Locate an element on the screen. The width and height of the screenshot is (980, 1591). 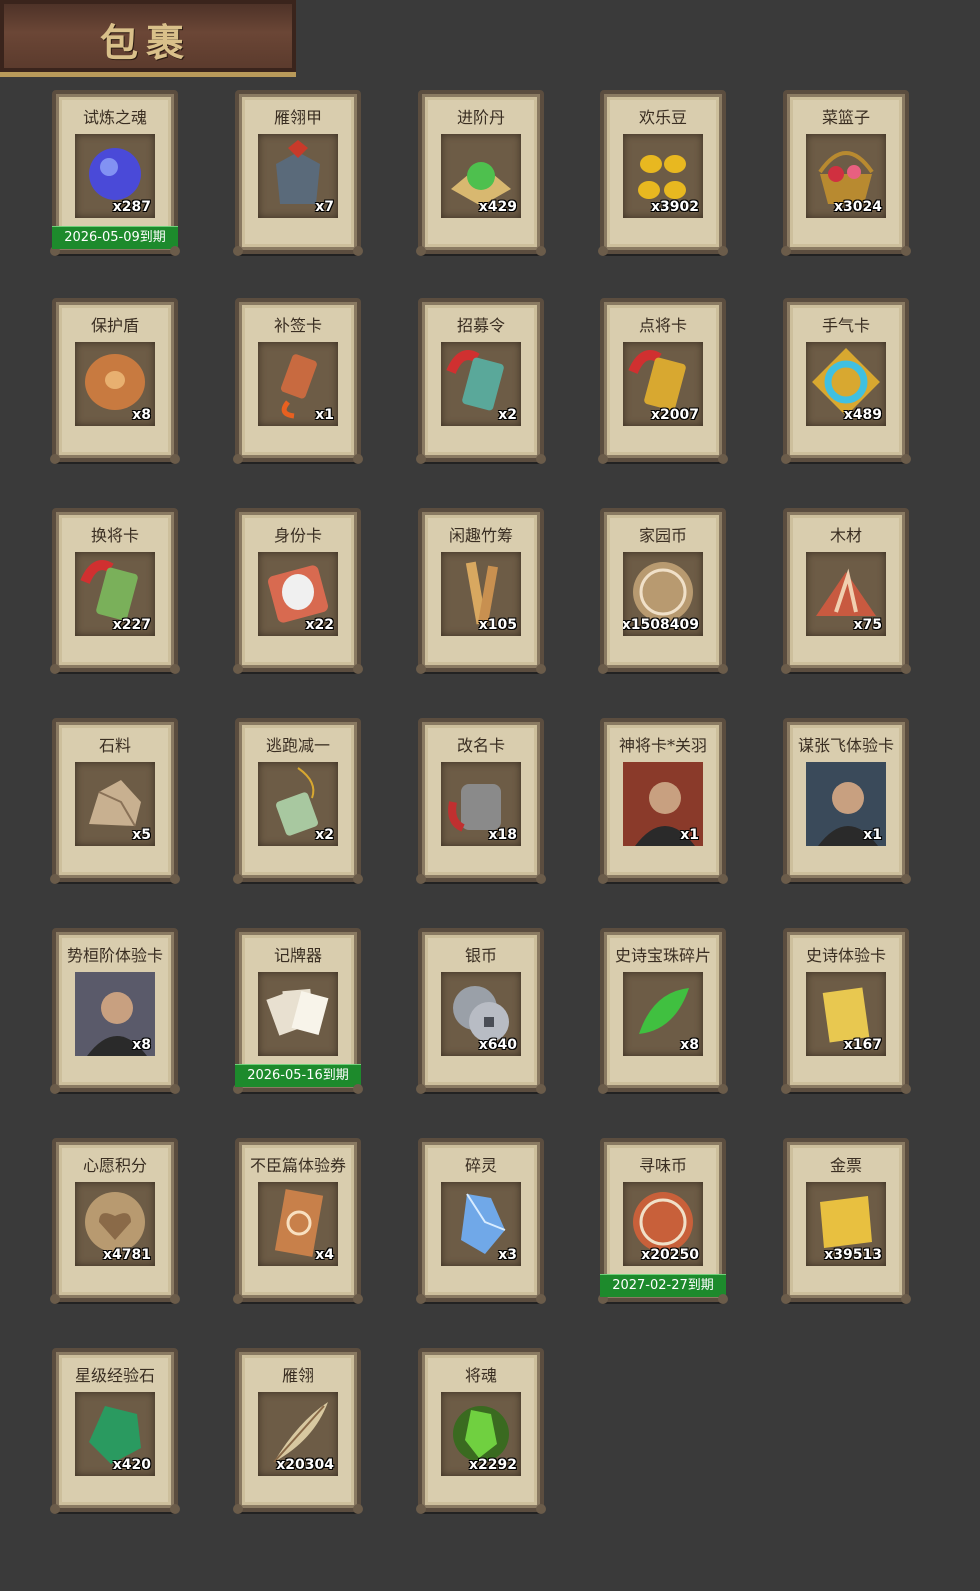
item-name: 进阶丹 is located at coordinates (480, 117).